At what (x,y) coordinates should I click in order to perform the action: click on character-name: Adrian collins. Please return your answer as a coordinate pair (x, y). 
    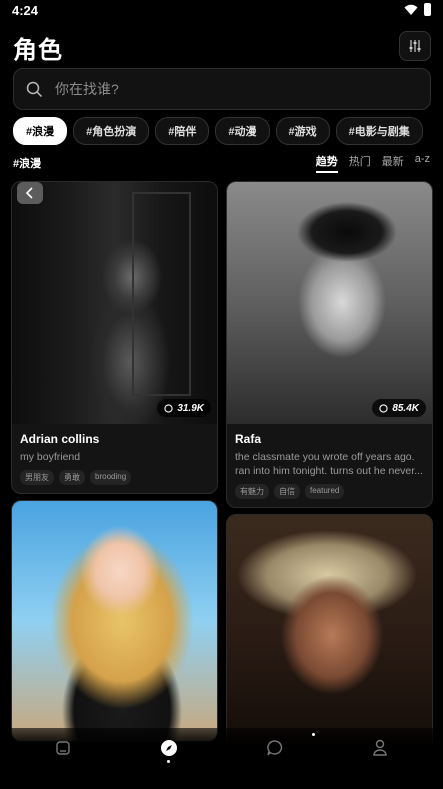
    Looking at the image, I should click on (60, 439).